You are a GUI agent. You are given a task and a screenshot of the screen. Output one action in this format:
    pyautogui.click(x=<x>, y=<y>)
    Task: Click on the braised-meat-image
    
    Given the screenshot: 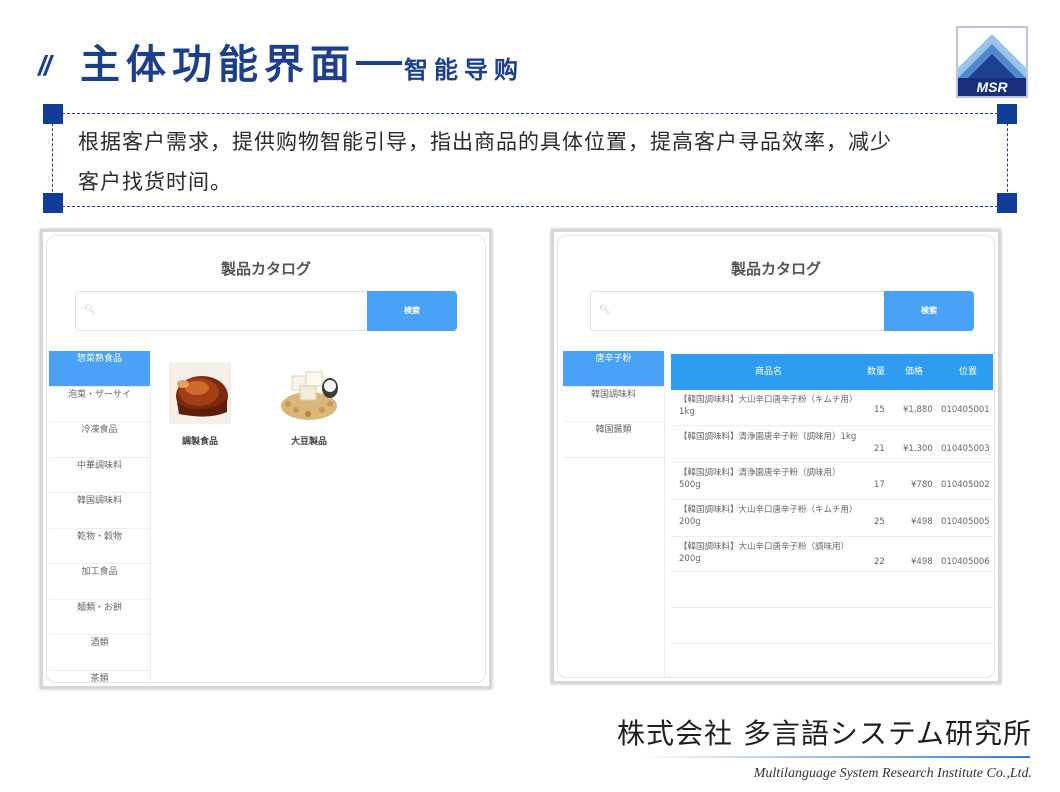 What is the action you would take?
    pyautogui.click(x=200, y=393)
    